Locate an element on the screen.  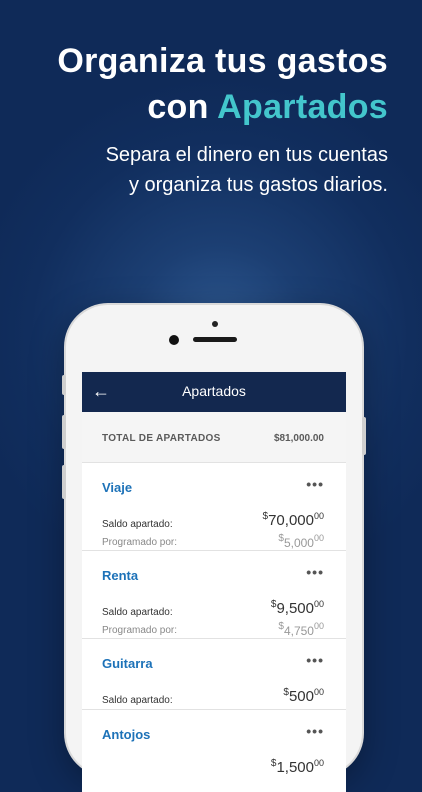
phone-sensor is located at coordinates (215, 324).